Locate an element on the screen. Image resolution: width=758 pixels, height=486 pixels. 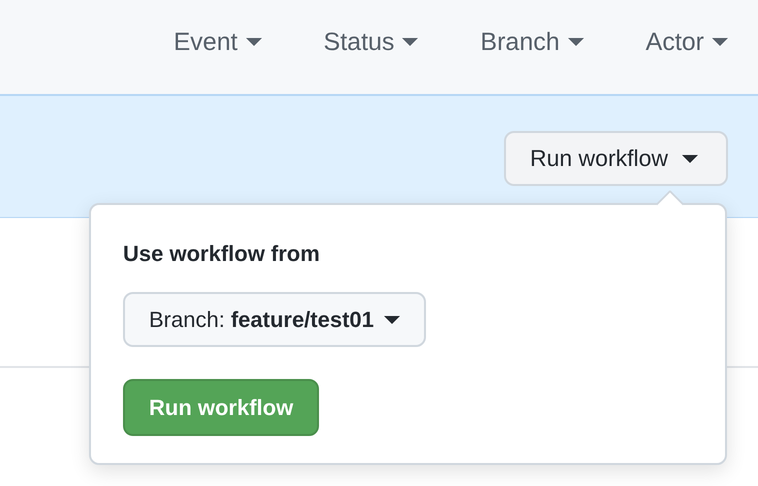
filter-dropdown: Status is located at coordinates (371, 47).